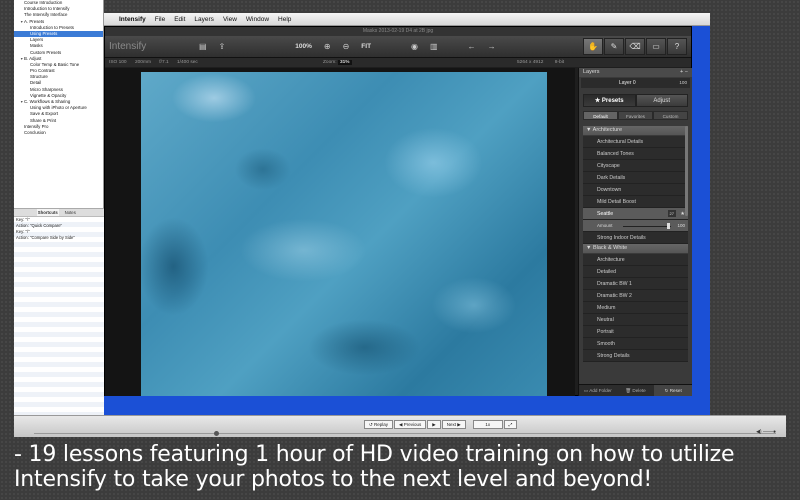 This screenshot has height=500, width=800. I want to click on brush-tool-icon: ✎, so click(614, 46).